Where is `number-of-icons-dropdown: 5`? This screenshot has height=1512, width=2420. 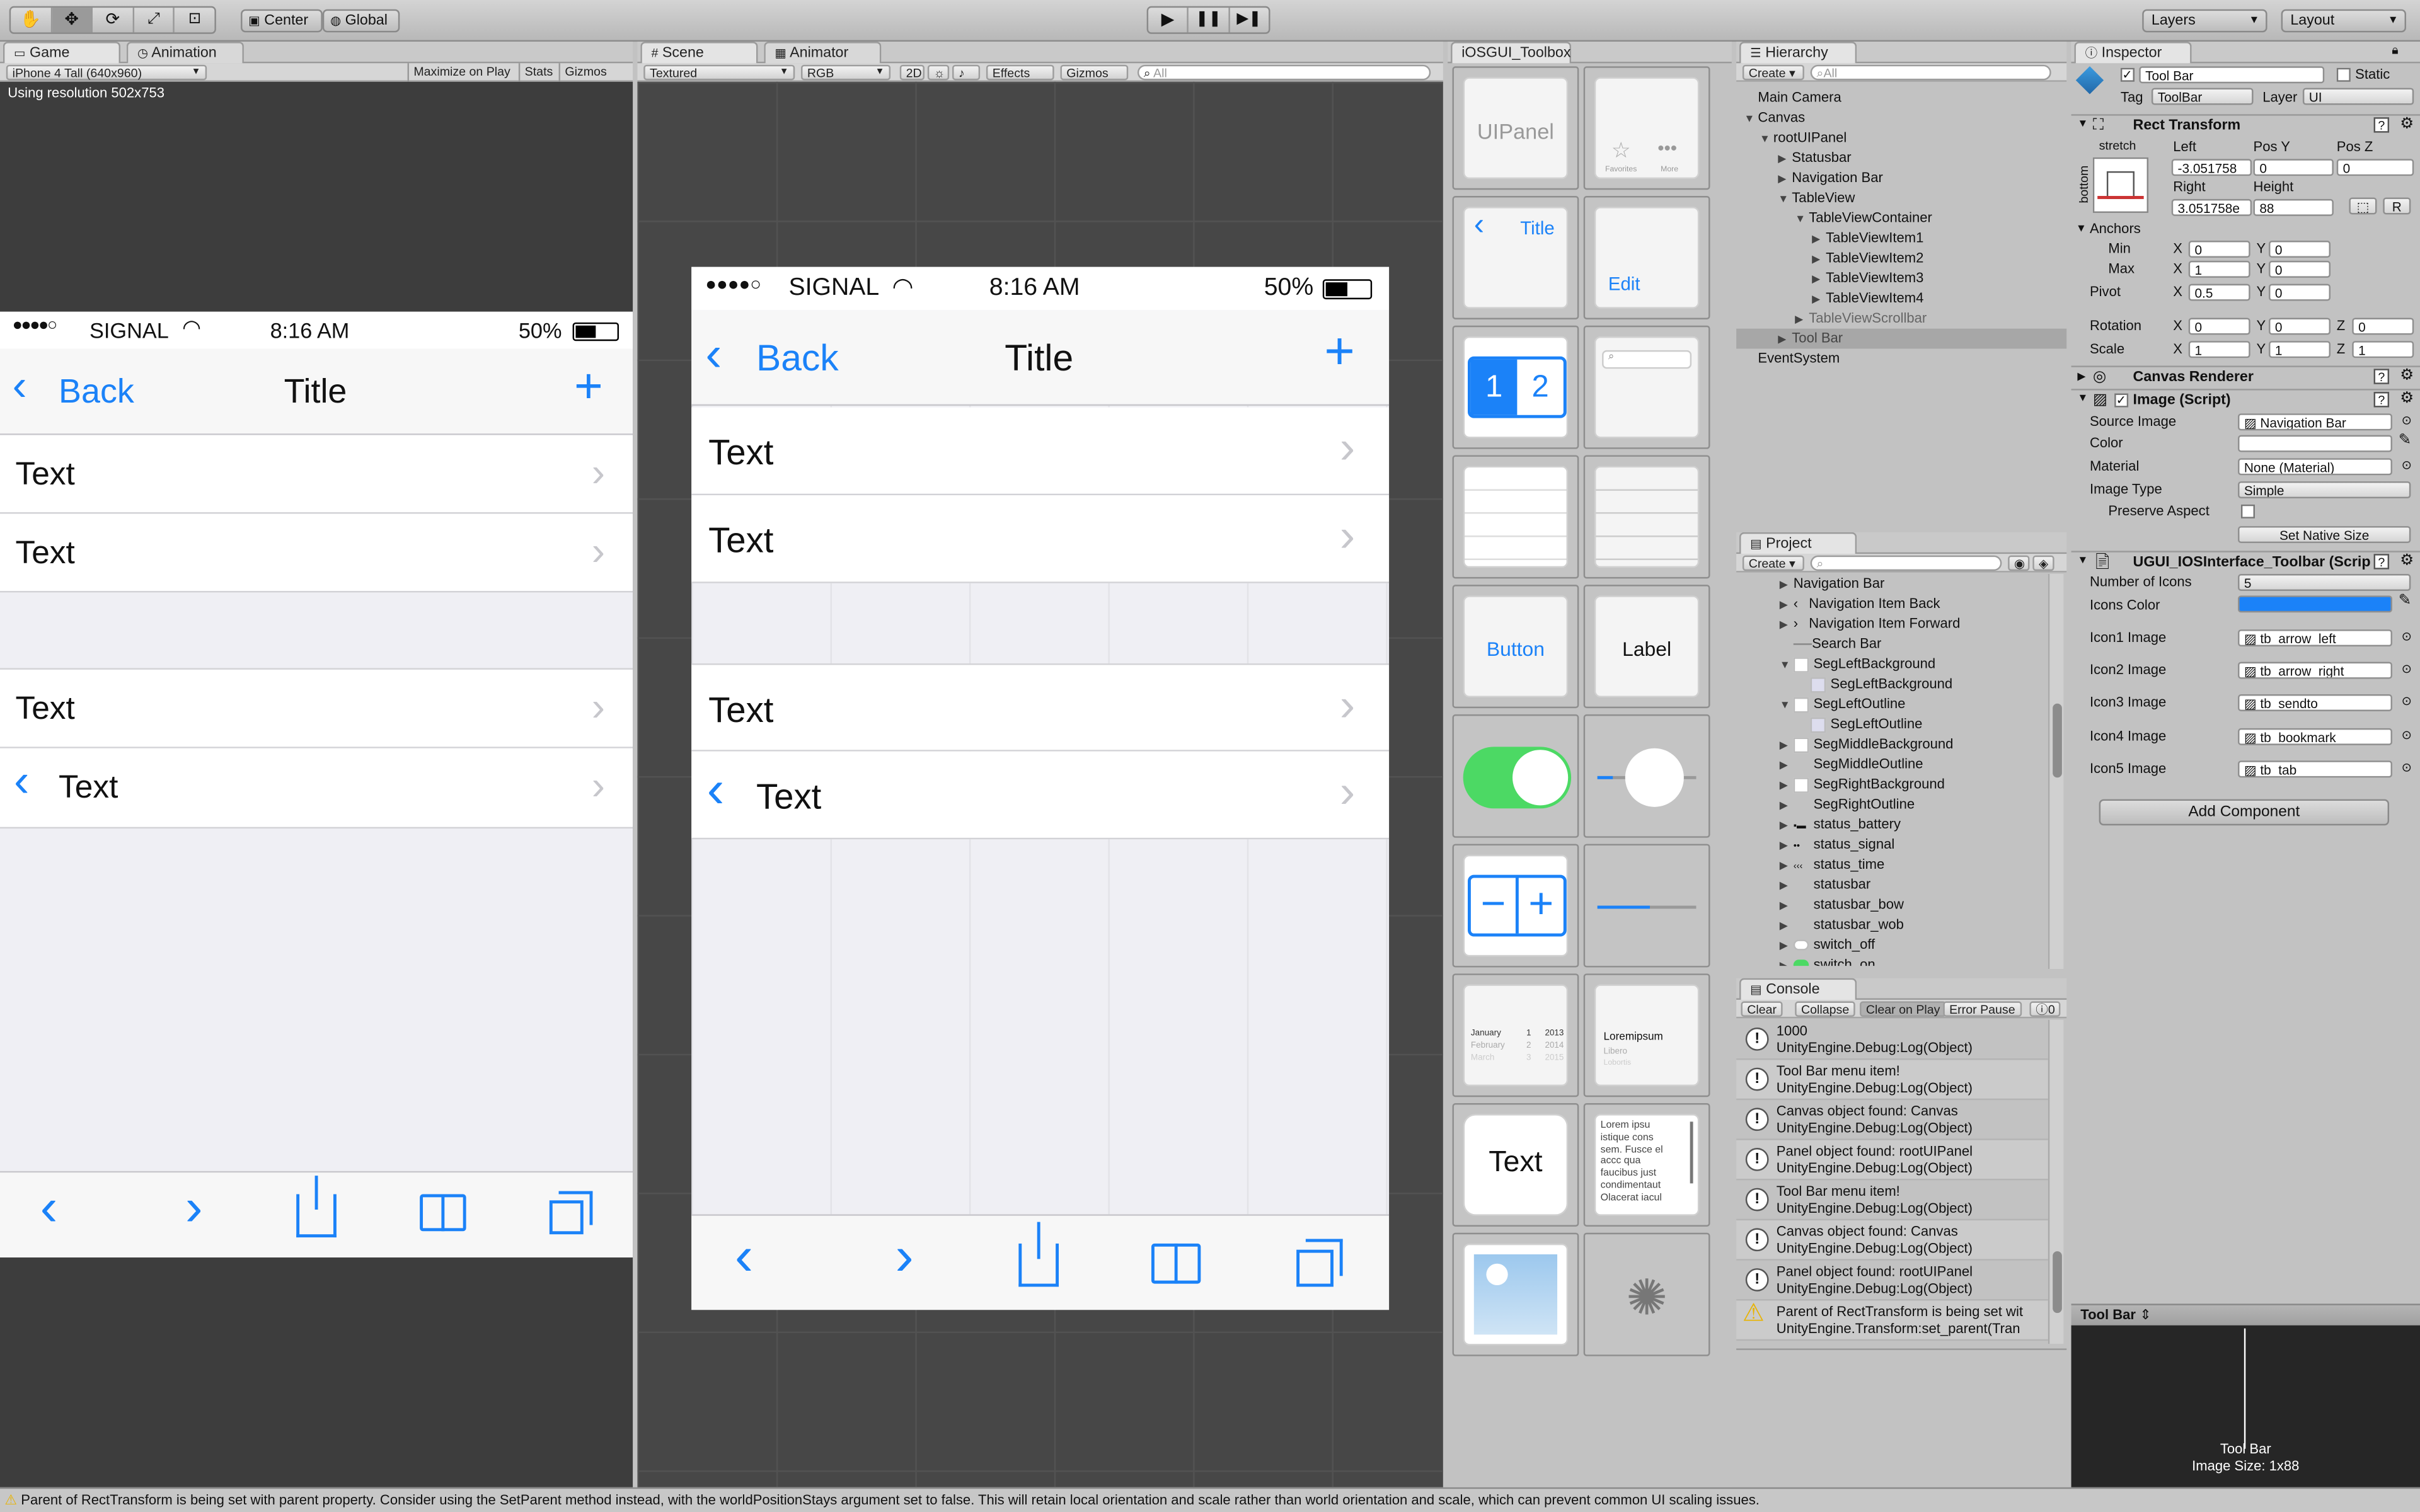 number-of-icons-dropdown: 5 is located at coordinates (2325, 582).